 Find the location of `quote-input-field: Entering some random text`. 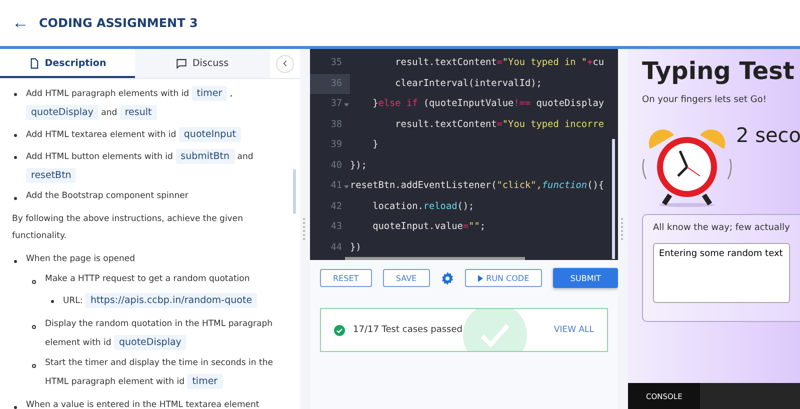

quote-input-field: Entering some random text is located at coordinates (721, 273).